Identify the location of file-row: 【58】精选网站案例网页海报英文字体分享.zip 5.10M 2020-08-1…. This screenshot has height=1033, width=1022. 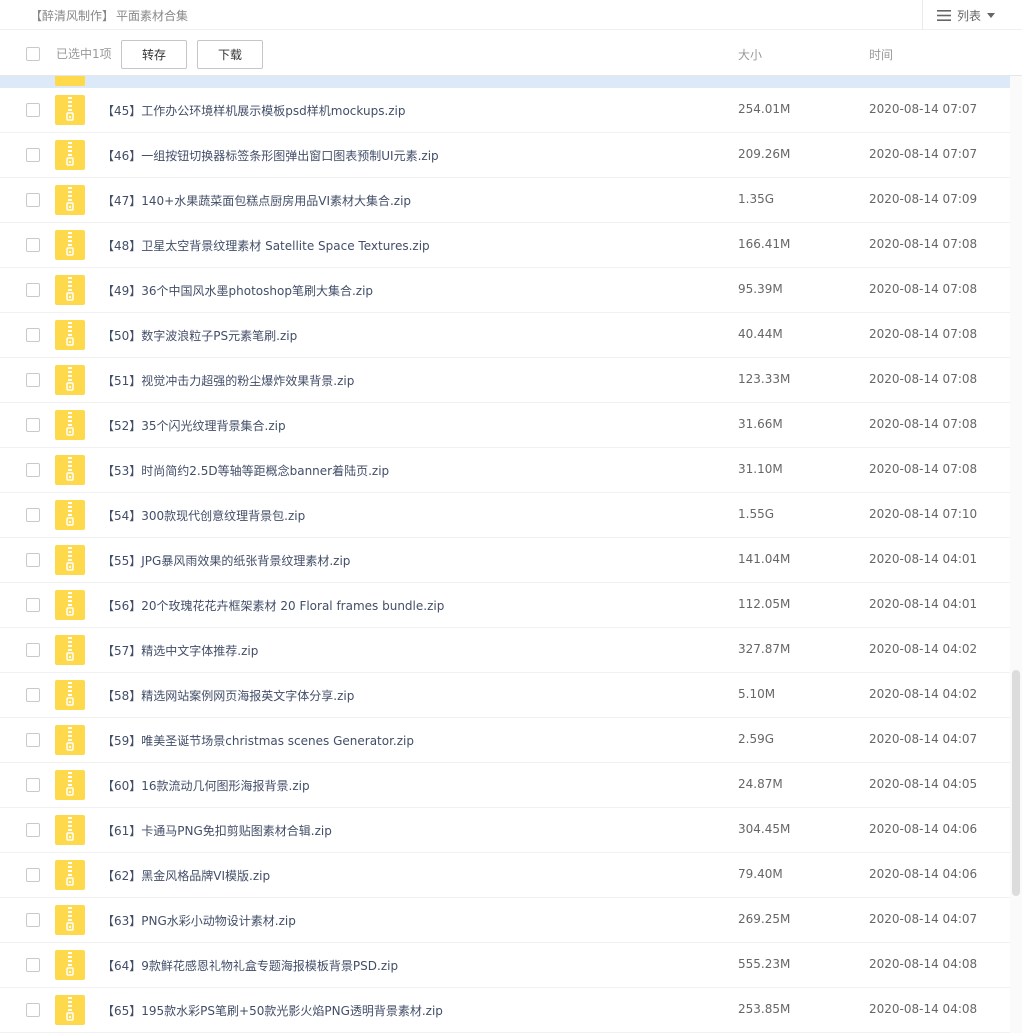
(505, 695).